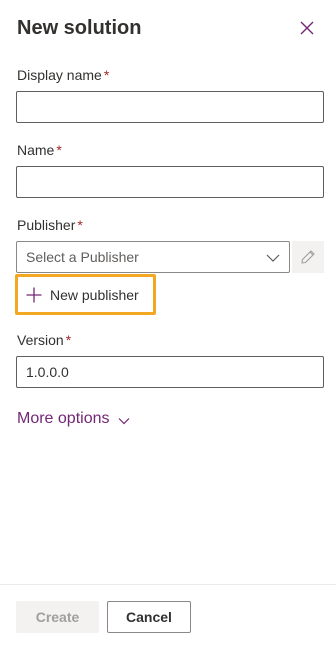  I want to click on close-button, so click(307, 28).